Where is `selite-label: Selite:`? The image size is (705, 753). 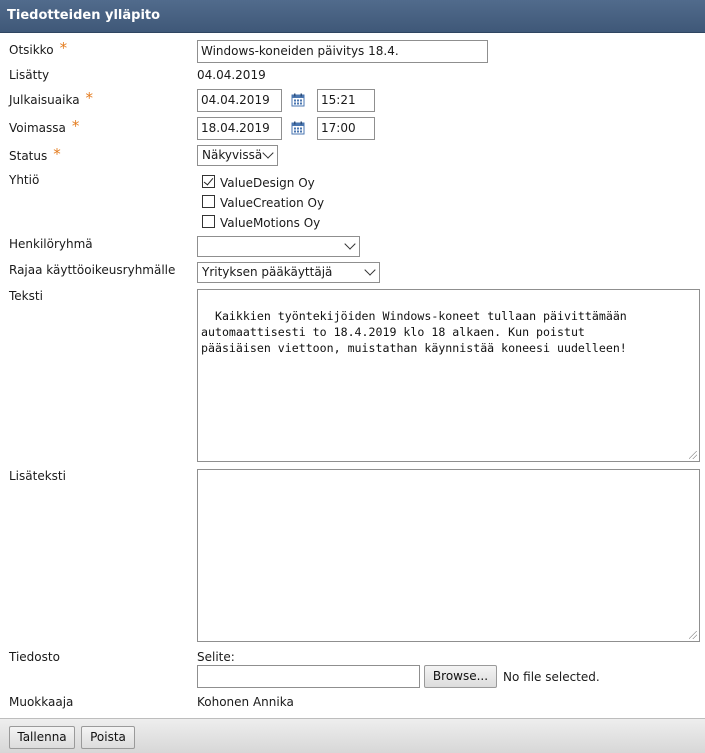
selite-label: Selite: is located at coordinates (216, 657).